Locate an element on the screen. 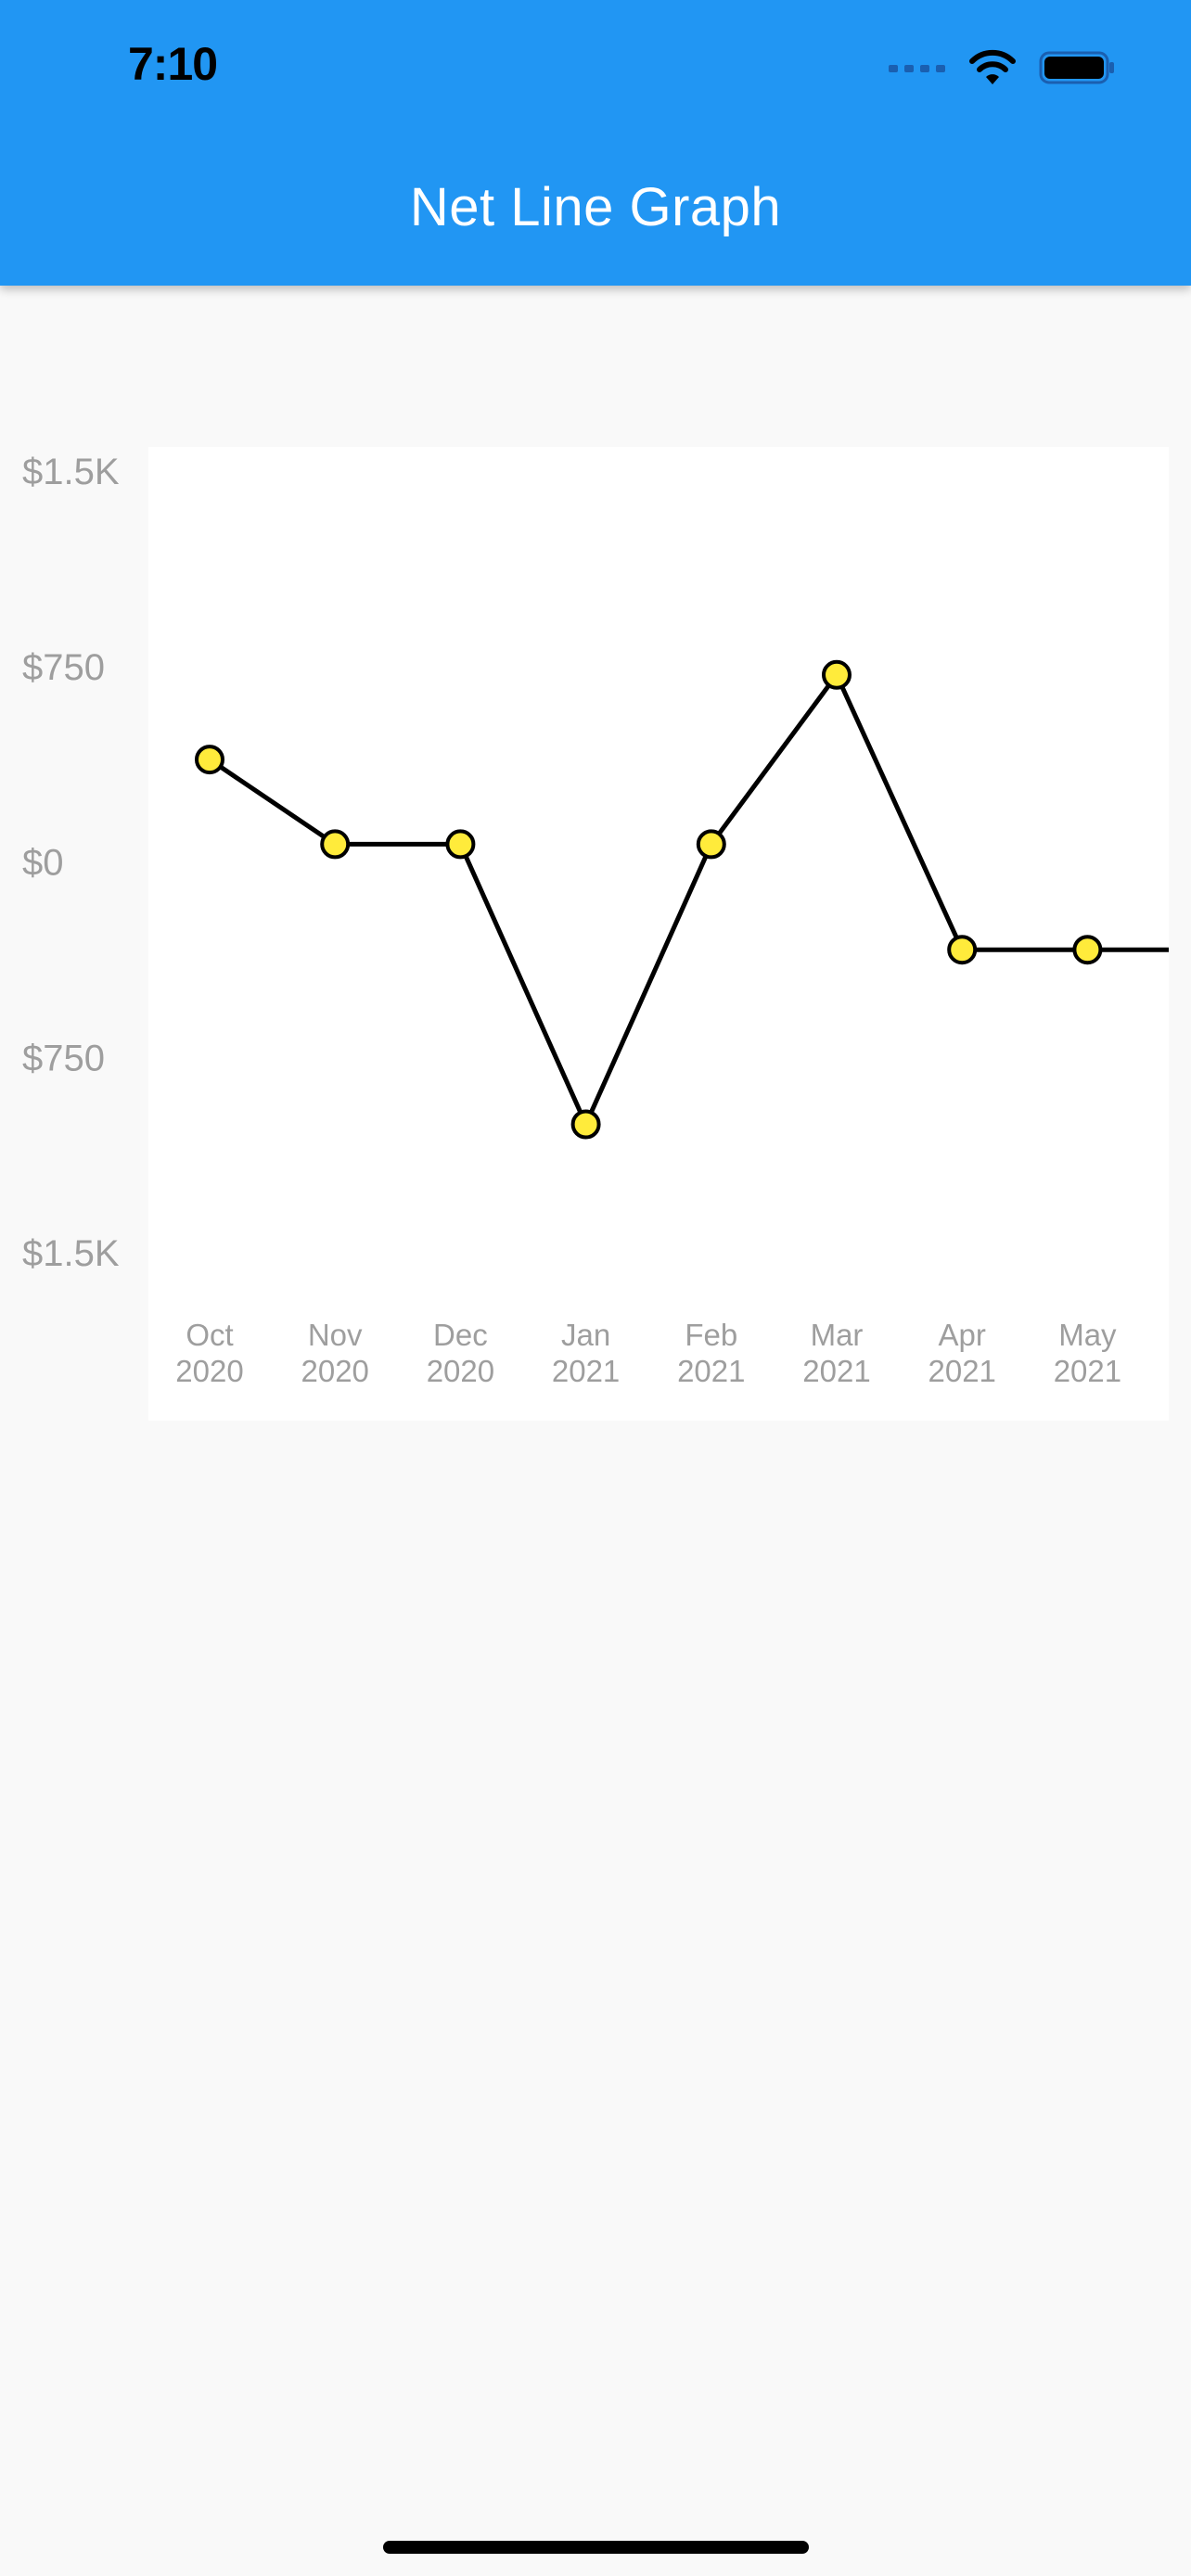 The image size is (1191, 2576). x-tick-month: May is located at coordinates (1087, 1335).